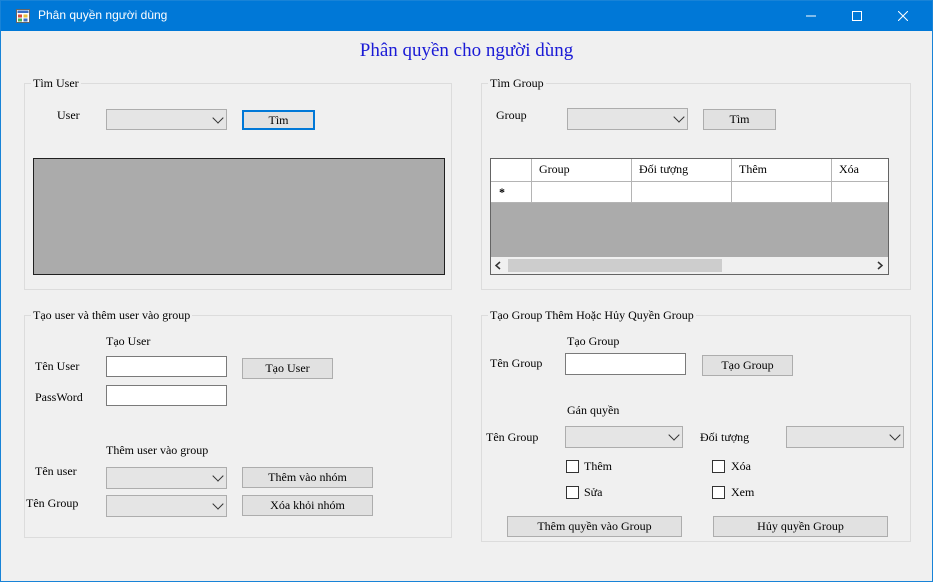  Describe the element at coordinates (582, 170) in the screenshot. I see `column-header-group: Group` at that location.